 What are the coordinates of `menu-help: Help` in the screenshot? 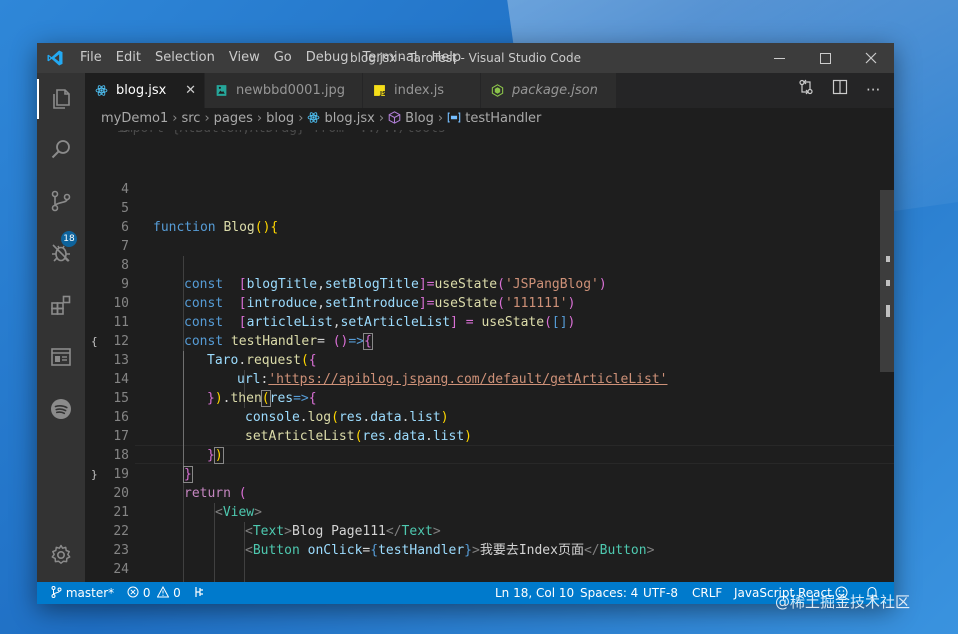 It's located at (446, 58).